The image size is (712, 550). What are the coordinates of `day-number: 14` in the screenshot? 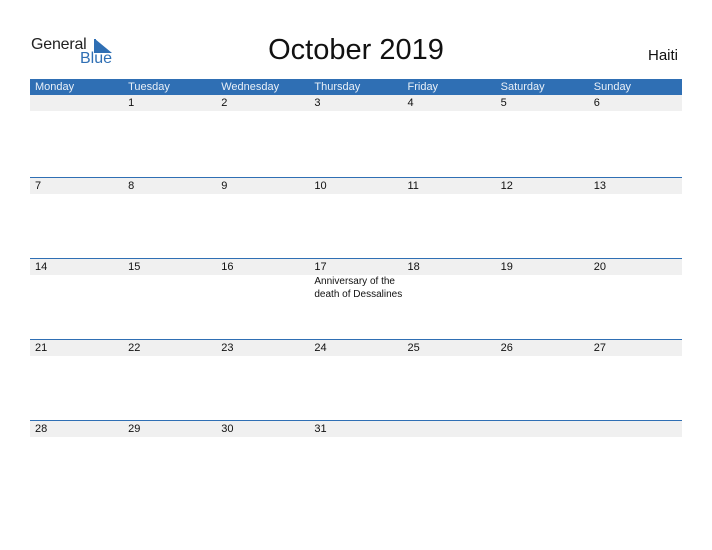 It's located at (41, 267).